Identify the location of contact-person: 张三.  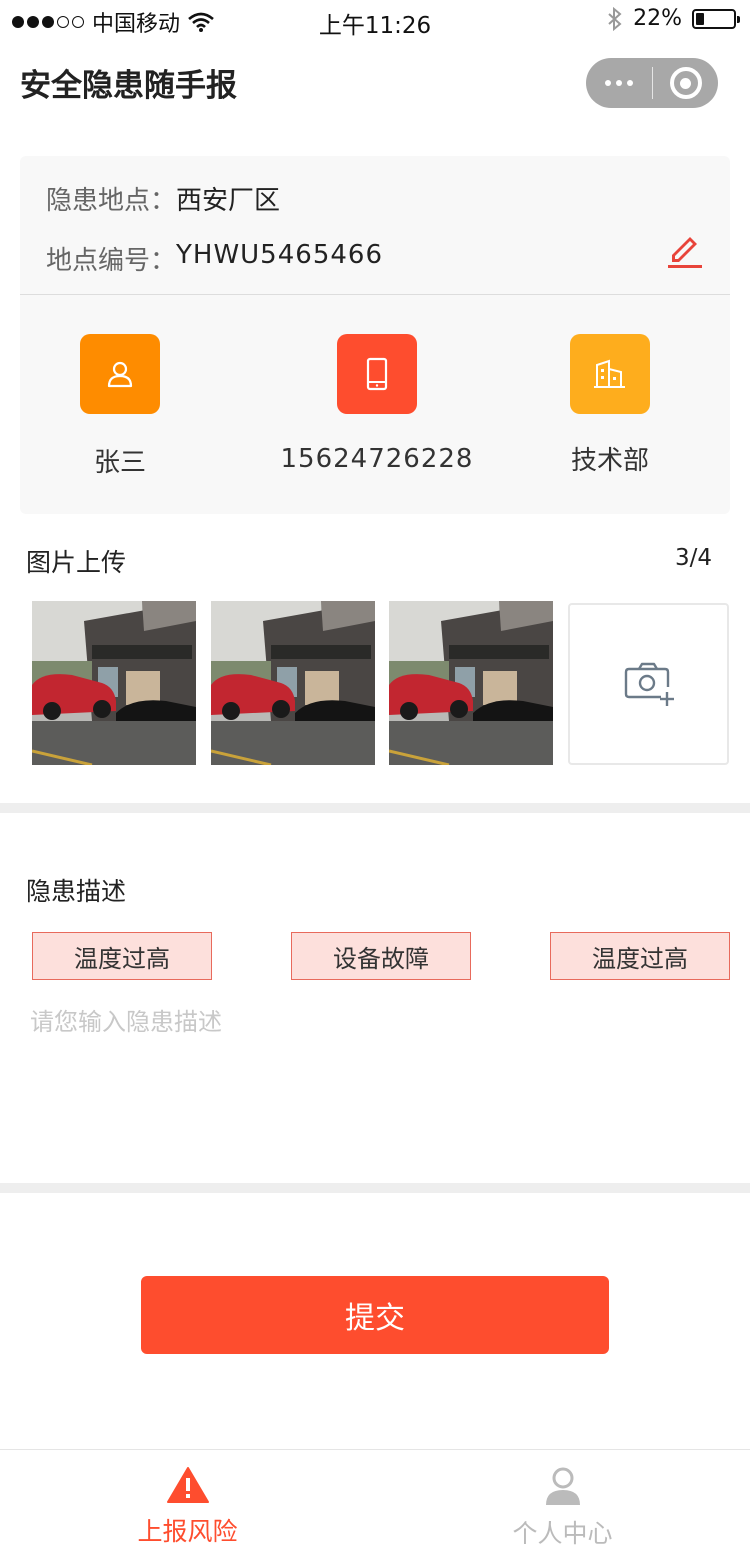
(120, 406).